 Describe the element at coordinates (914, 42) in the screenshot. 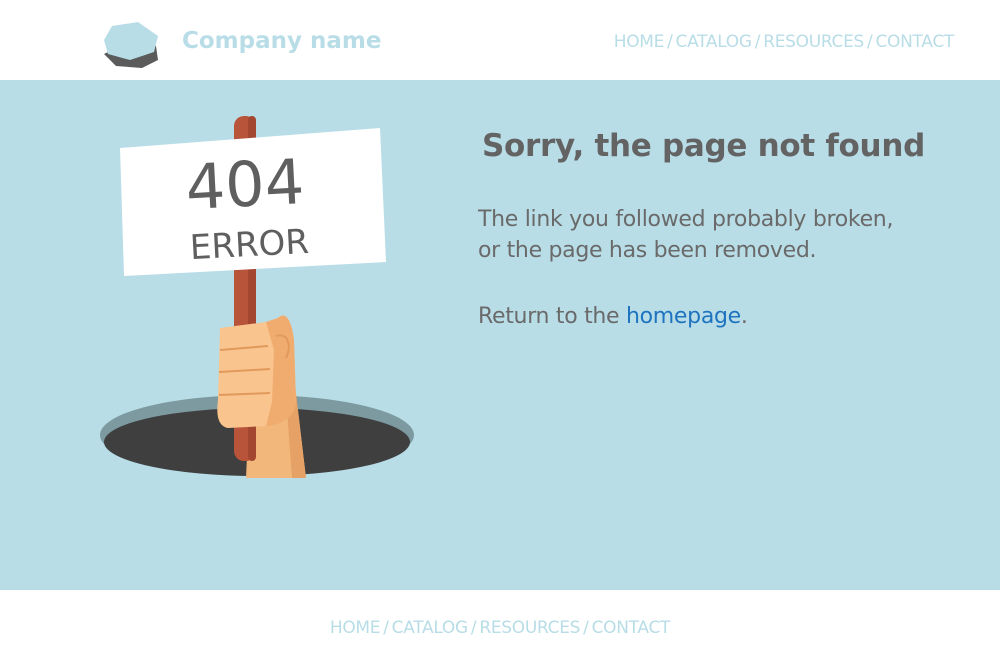

I see `nav-contact: CONTACT` at that location.